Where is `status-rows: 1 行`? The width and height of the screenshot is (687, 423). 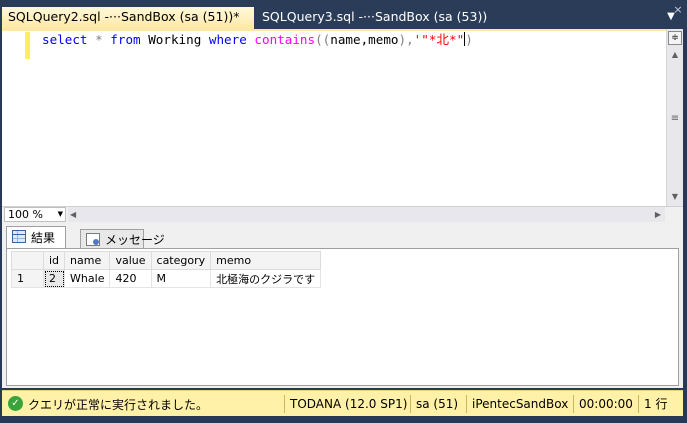
status-rows: 1 行 is located at coordinates (660, 404).